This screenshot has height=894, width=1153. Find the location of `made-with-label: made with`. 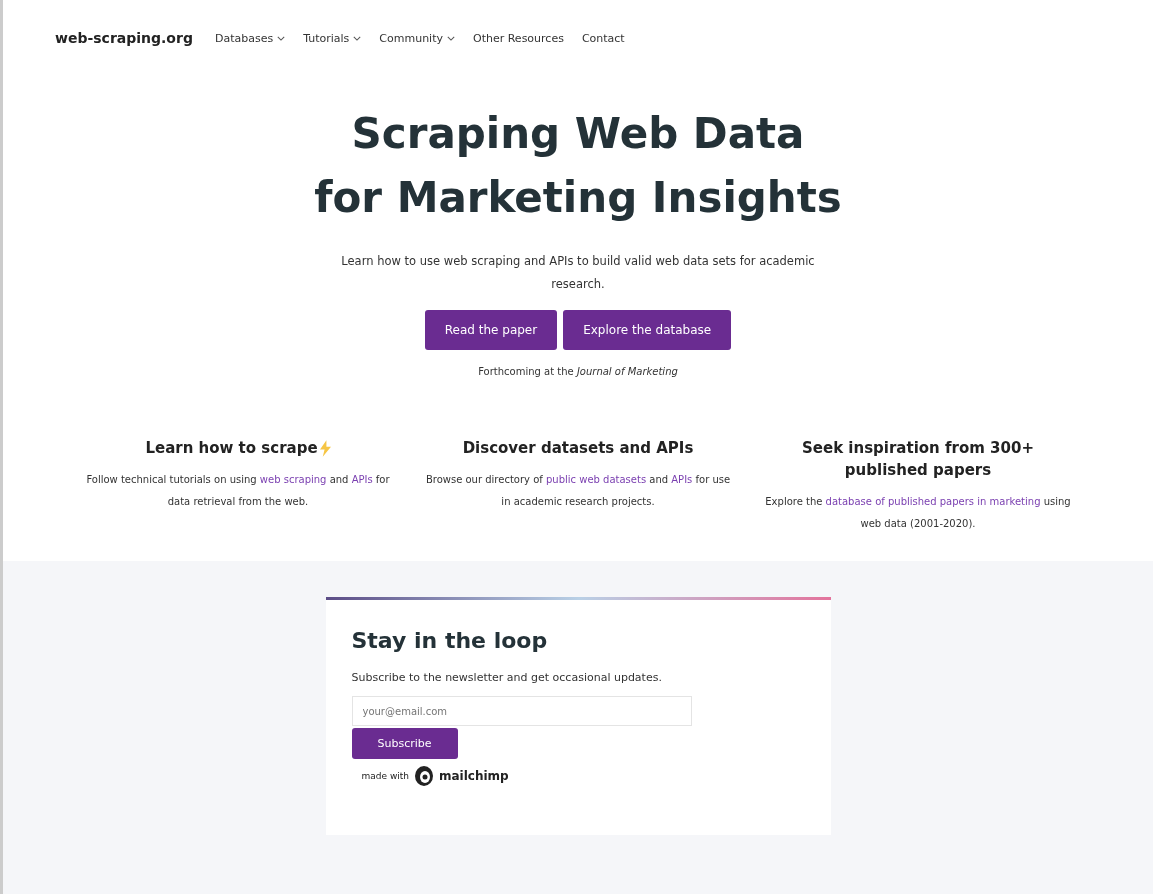

made-with-label: made with is located at coordinates (385, 776).